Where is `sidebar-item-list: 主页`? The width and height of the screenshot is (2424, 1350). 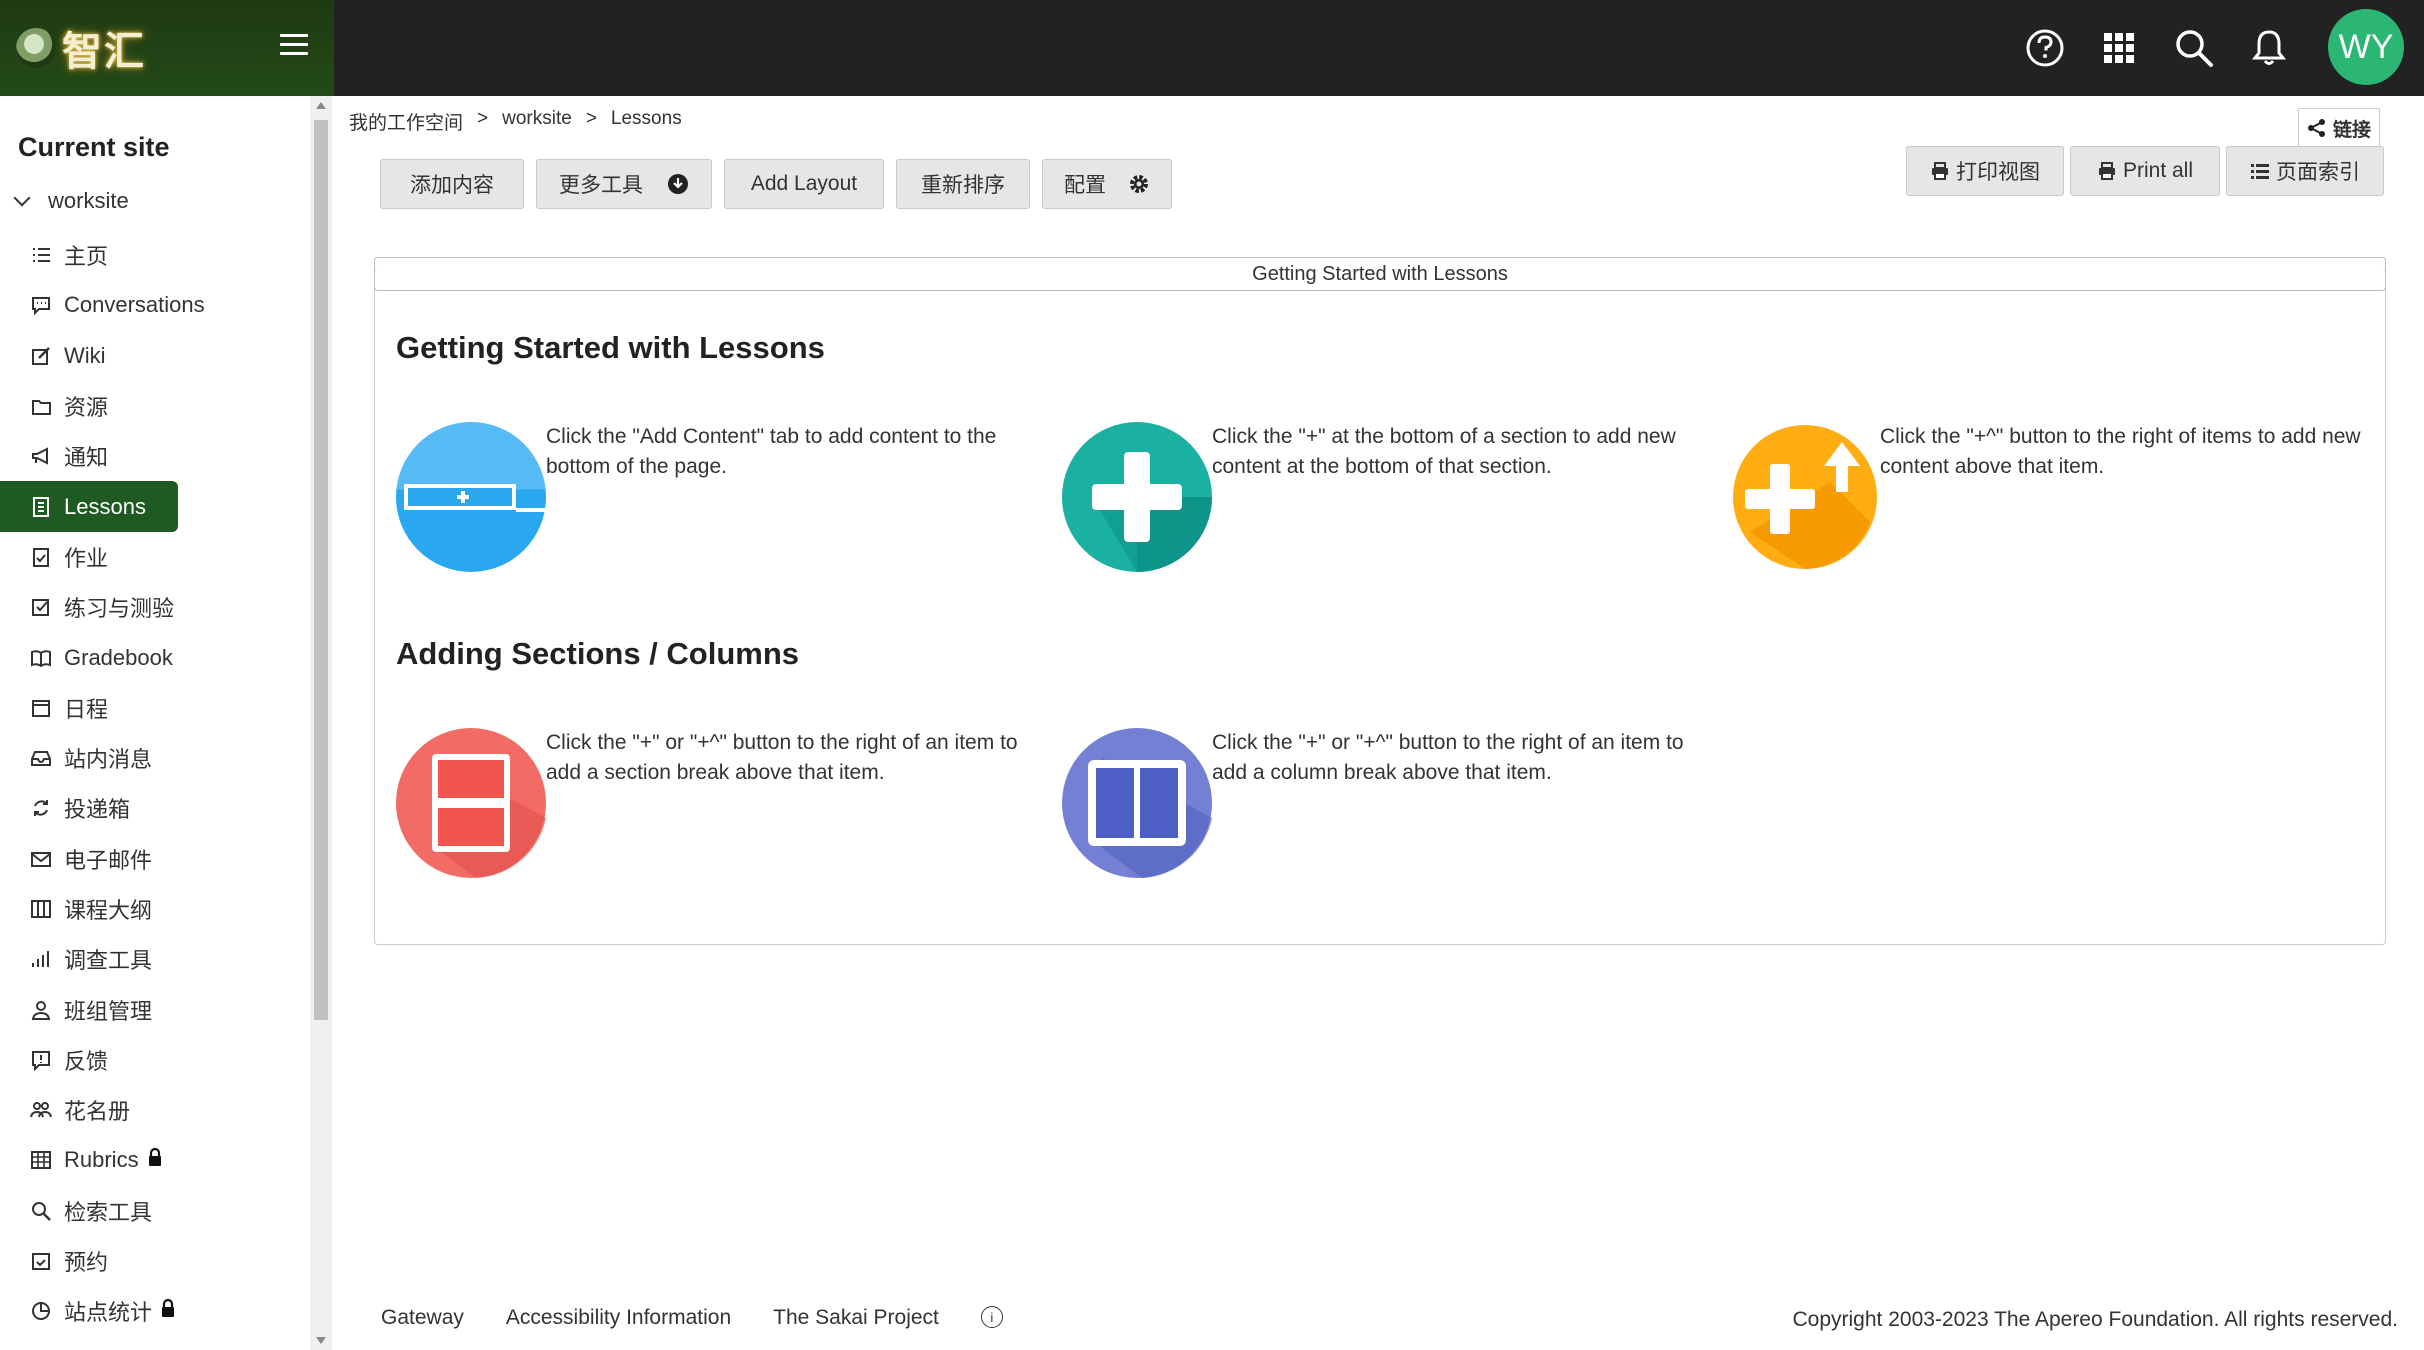 sidebar-item-list: 主页 is located at coordinates (155, 255).